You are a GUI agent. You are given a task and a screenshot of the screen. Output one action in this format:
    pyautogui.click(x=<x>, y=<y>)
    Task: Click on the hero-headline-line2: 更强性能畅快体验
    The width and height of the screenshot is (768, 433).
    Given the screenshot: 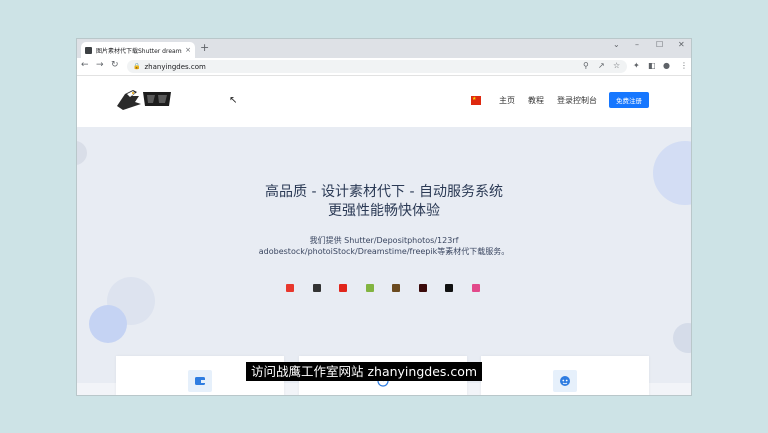 What is the action you would take?
    pyautogui.click(x=384, y=211)
    